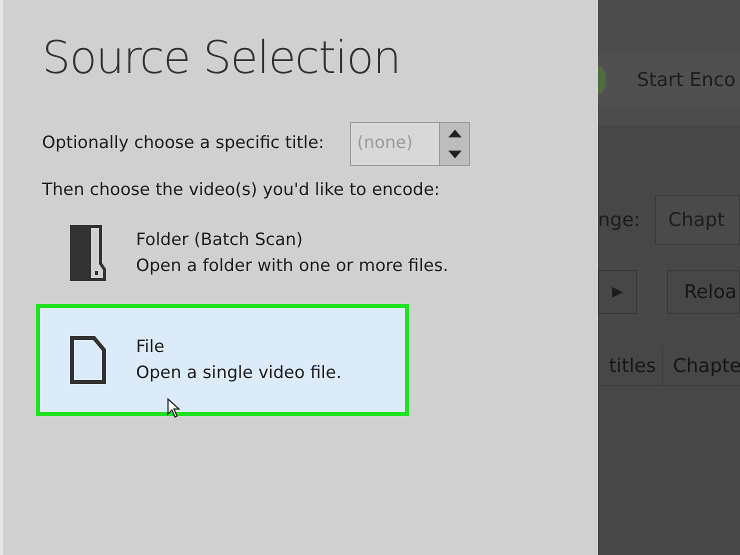 This screenshot has width=740, height=555. I want to click on prompt-text: Optionally choose a specific title:, so click(183, 144).